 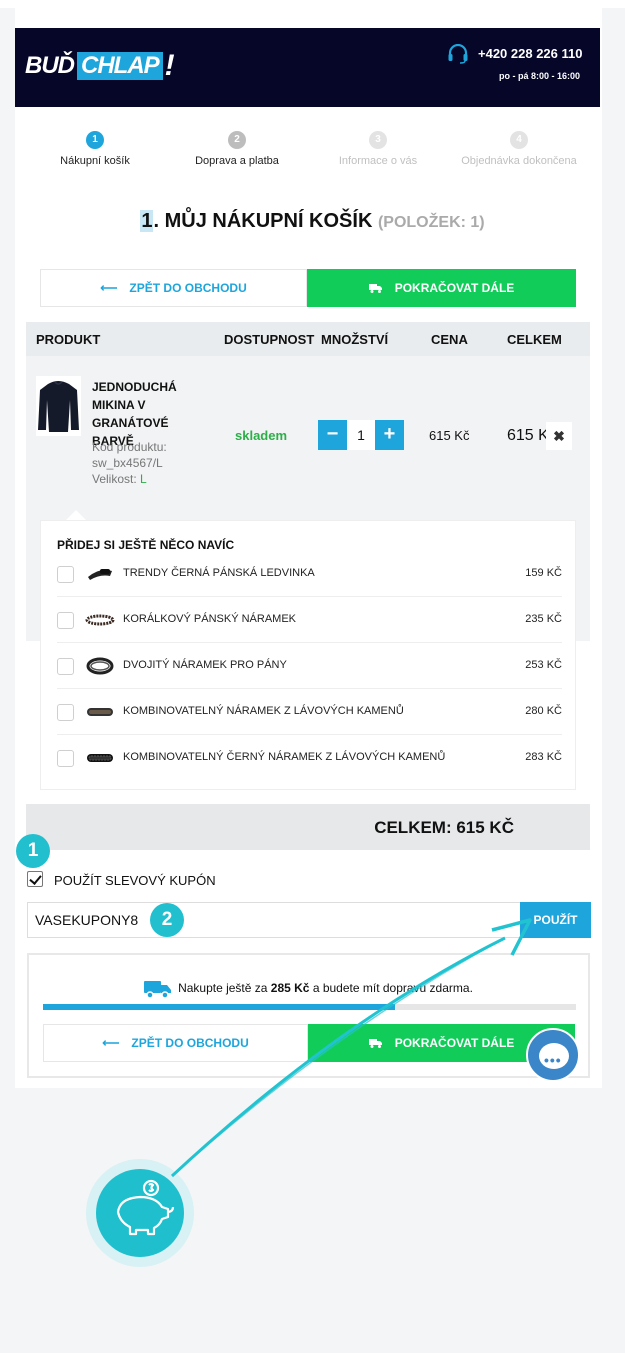 What do you see at coordinates (543, 665) in the screenshot?
I see `upsell-price: 253 KČ` at bounding box center [543, 665].